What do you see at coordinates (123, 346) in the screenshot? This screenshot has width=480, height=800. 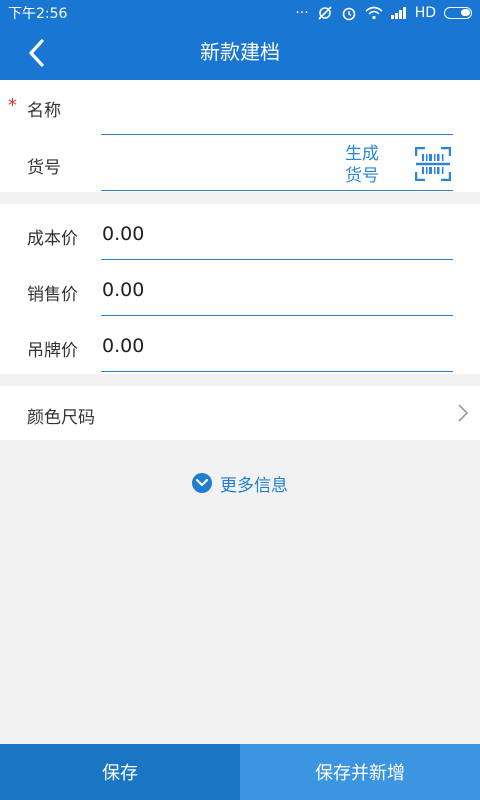 I see `tag-price-input: 0.00` at bounding box center [123, 346].